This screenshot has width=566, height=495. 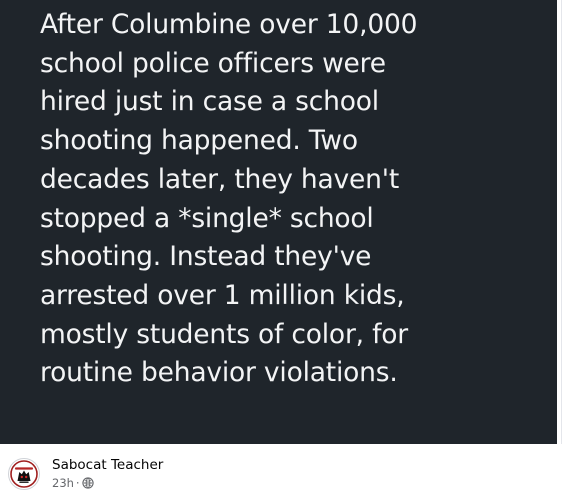 I want to click on post-image-text-line: decades later, they haven't, so click(x=220, y=179).